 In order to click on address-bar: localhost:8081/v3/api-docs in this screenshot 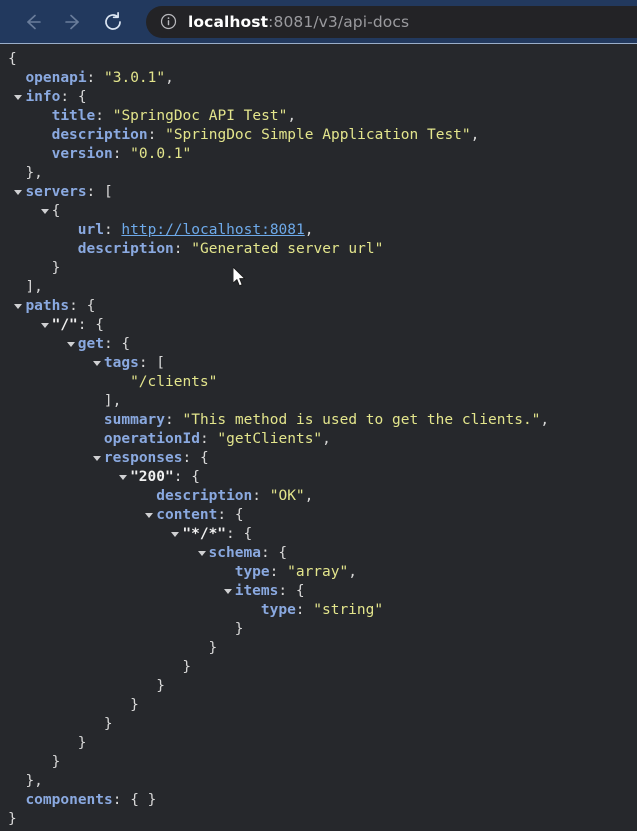, I will do `click(391, 21)`.